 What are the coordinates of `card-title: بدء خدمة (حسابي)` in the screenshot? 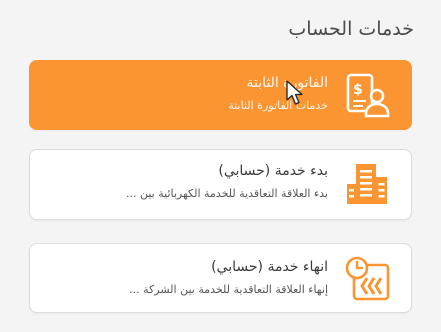 It's located at (273, 171).